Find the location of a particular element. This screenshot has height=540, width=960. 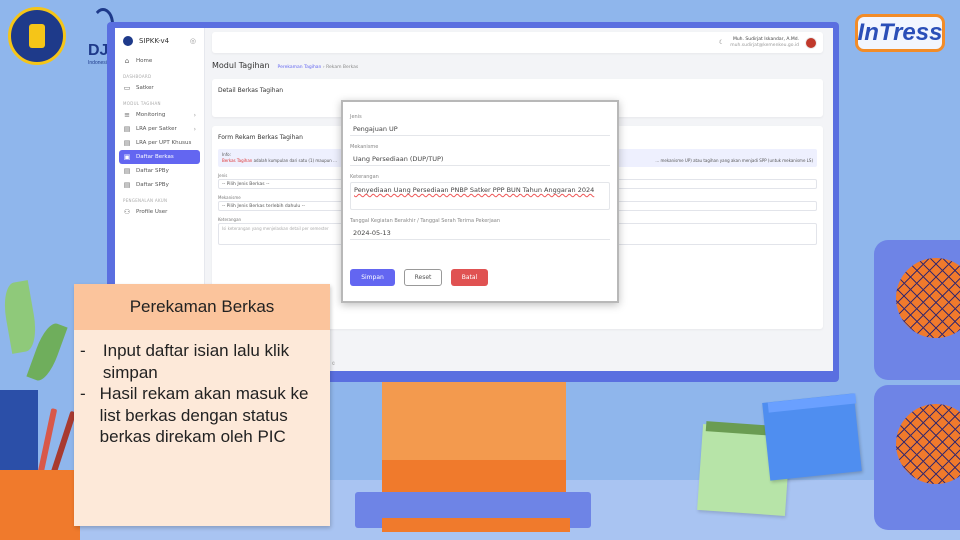

sidebar-item-label: Satker is located at coordinates (145, 88).